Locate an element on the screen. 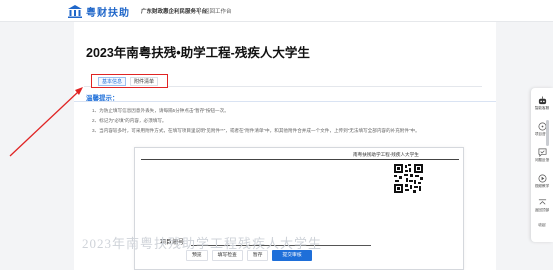 This screenshot has height=270, width=553. page-title: 2023年南粤扶残•助学工程-残疾人大学生 is located at coordinates (198, 53).